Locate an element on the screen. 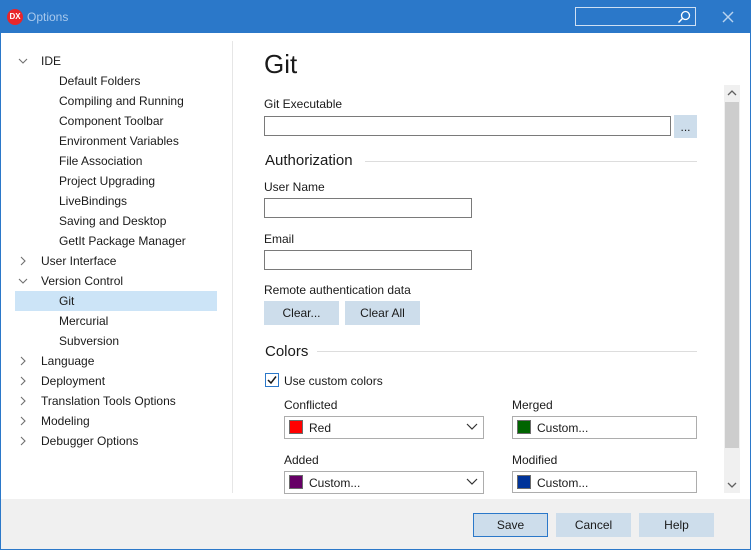 This screenshot has height=550, width=751. scroll-down-arrow-icon is located at coordinates (732, 485).